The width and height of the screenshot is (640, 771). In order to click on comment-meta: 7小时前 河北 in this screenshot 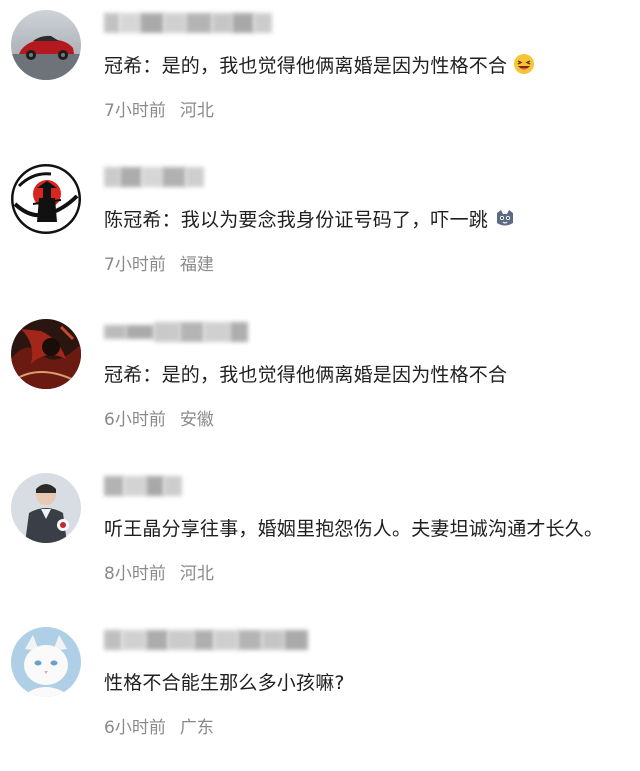, I will do `click(159, 111)`.